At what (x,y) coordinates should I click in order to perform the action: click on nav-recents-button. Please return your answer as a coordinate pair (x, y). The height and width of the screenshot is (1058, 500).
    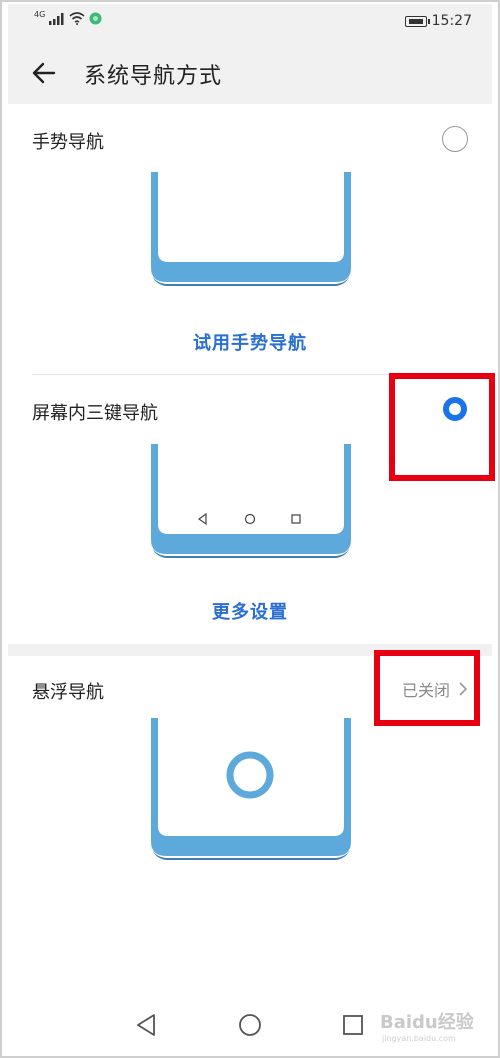
    Looking at the image, I should click on (353, 1025).